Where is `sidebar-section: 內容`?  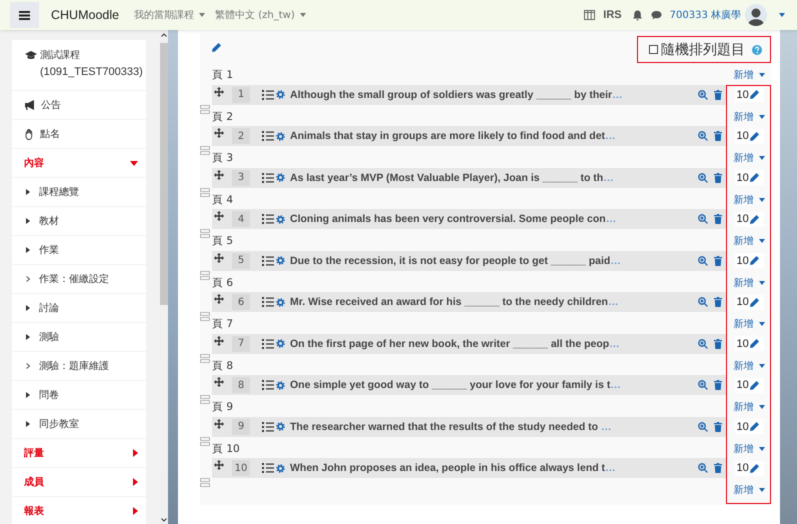
sidebar-section: 內容 is located at coordinates (79, 163).